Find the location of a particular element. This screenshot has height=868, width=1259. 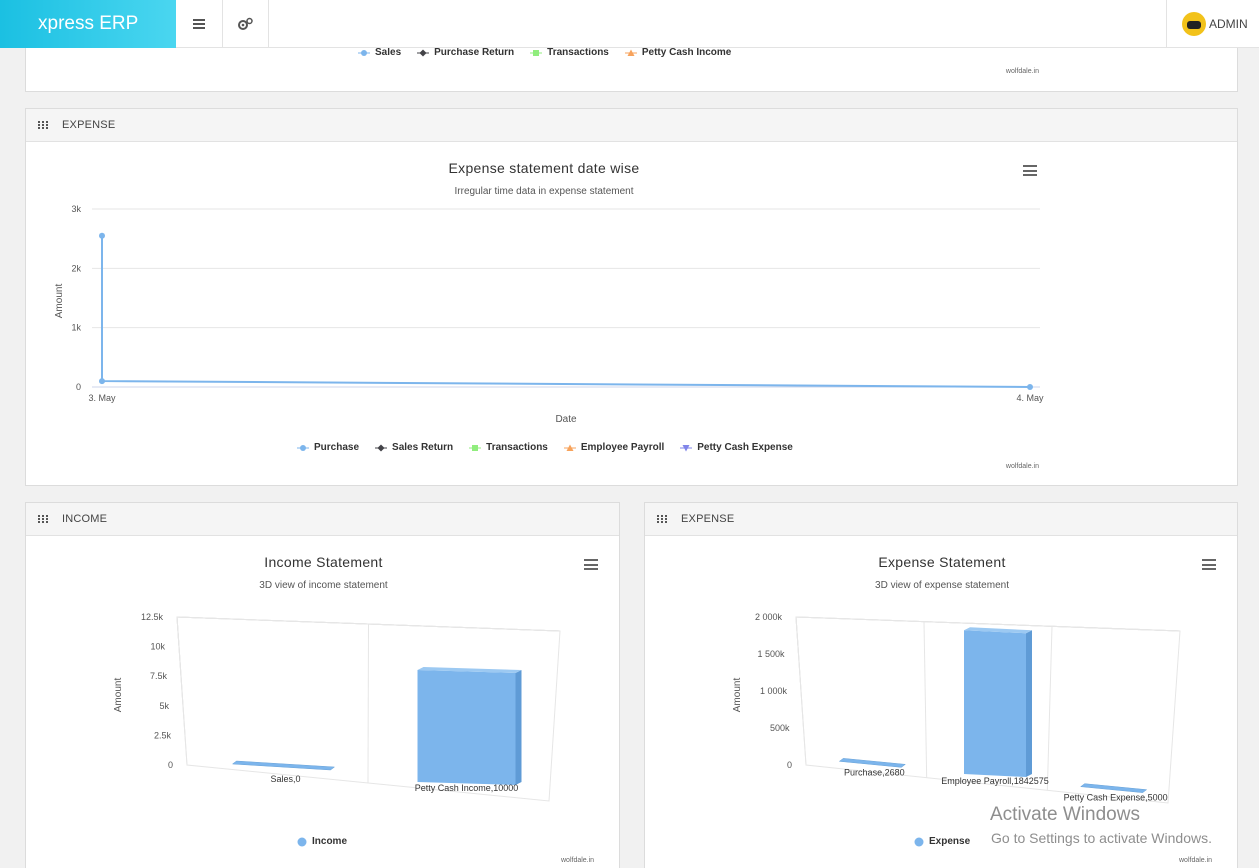

legend-label: Expense is located at coordinates (950, 841).